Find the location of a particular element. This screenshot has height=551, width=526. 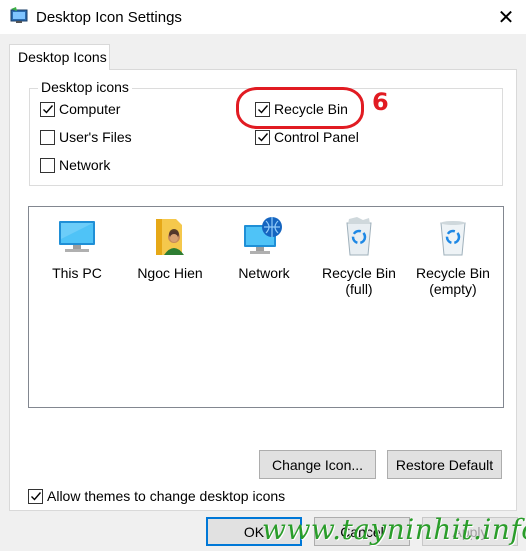

item-label: This PC is located at coordinates (77, 273).